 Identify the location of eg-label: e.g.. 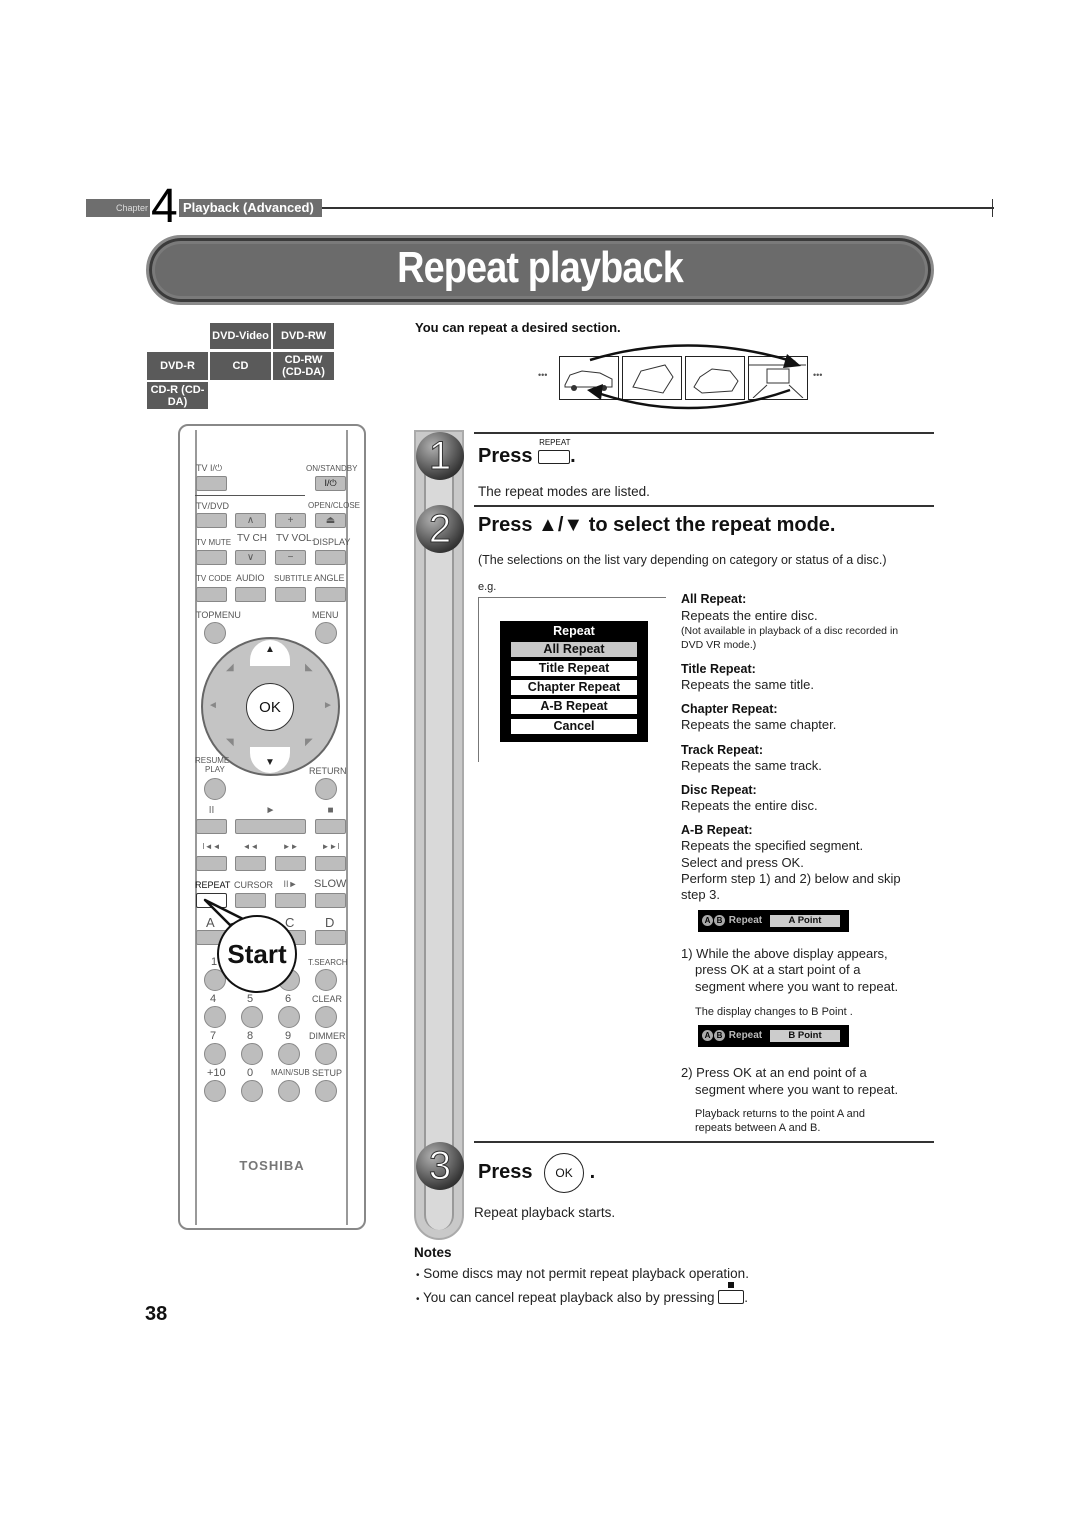
(487, 587).